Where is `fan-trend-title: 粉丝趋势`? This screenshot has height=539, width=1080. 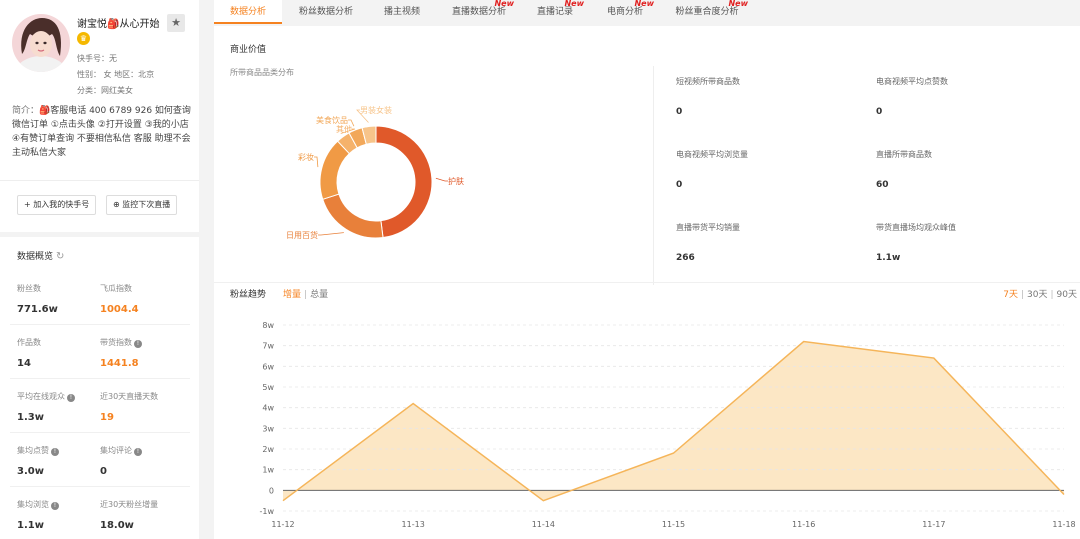 fan-trend-title: 粉丝趋势 is located at coordinates (248, 295).